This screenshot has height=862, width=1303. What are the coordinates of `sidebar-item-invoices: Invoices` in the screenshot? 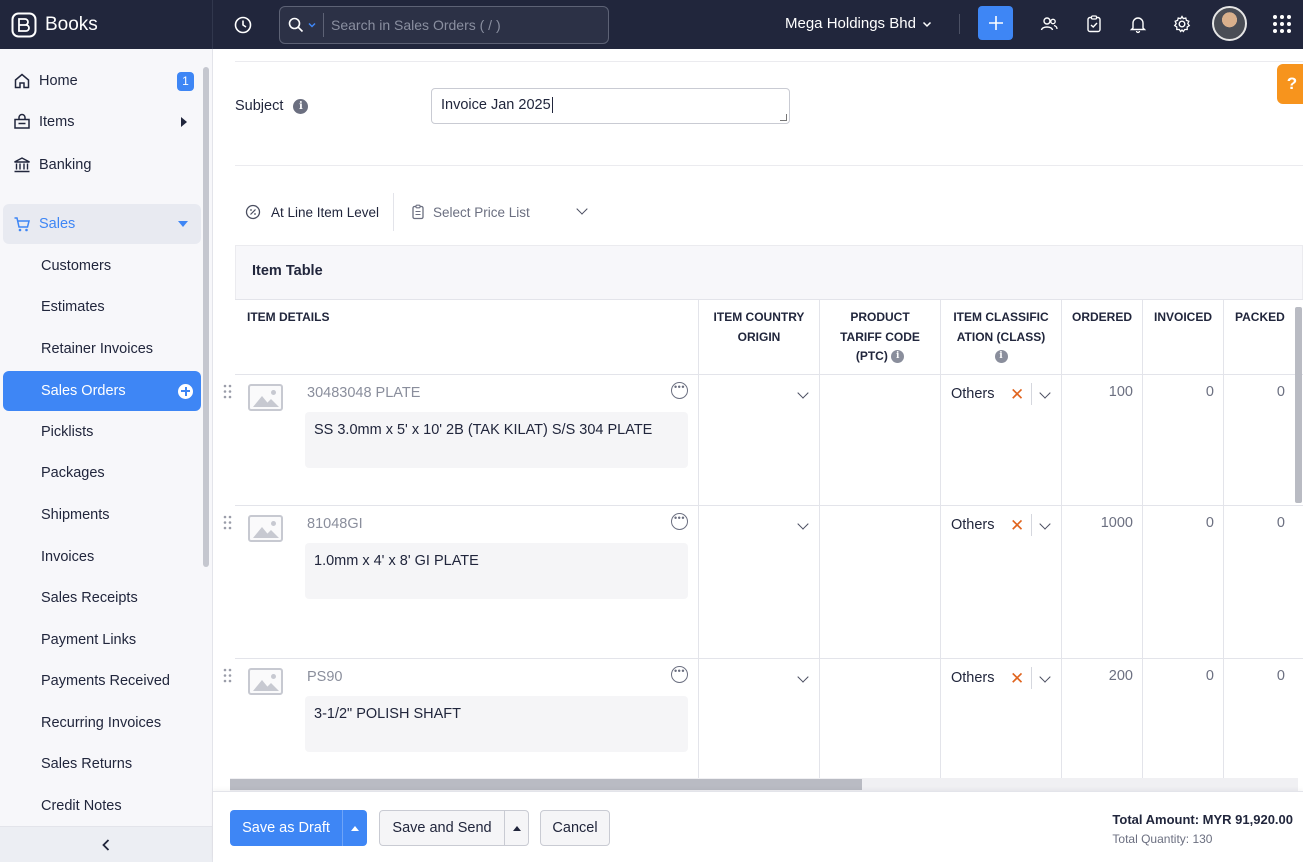 It's located at (67, 557).